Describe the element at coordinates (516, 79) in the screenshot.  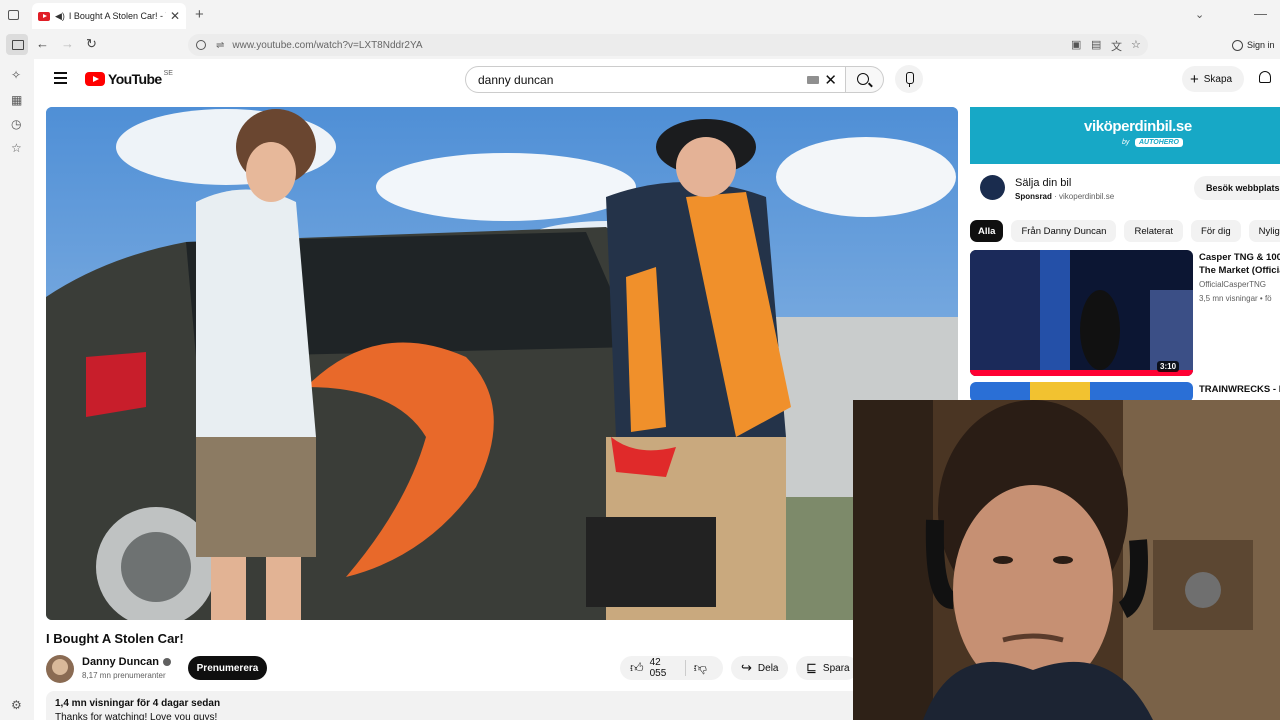
I see `search-value: danny duncan` at that location.